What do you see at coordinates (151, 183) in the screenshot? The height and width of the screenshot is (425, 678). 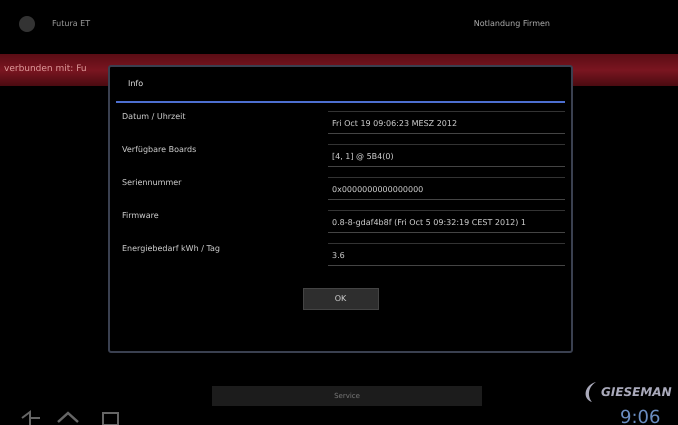 I see `field-label: Seriennummer` at bounding box center [151, 183].